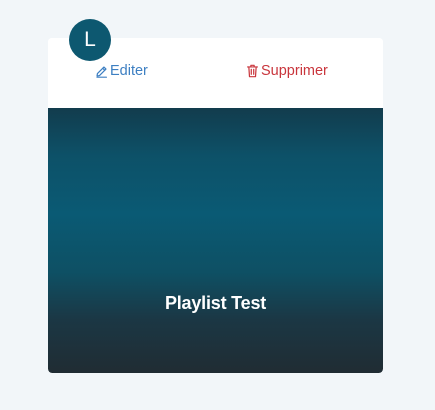 The height and width of the screenshot is (410, 435). What do you see at coordinates (101, 71) in the screenshot?
I see `pencil-icon` at bounding box center [101, 71].